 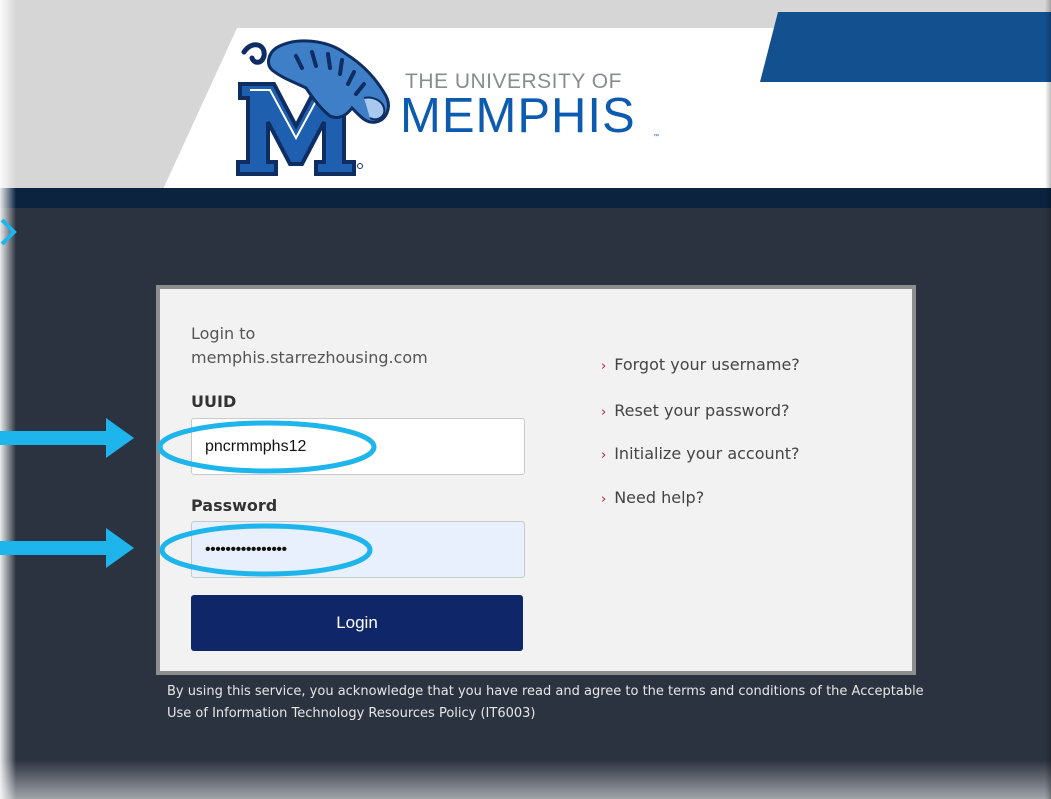 I want to click on uuid-label: UUID, so click(x=214, y=401).